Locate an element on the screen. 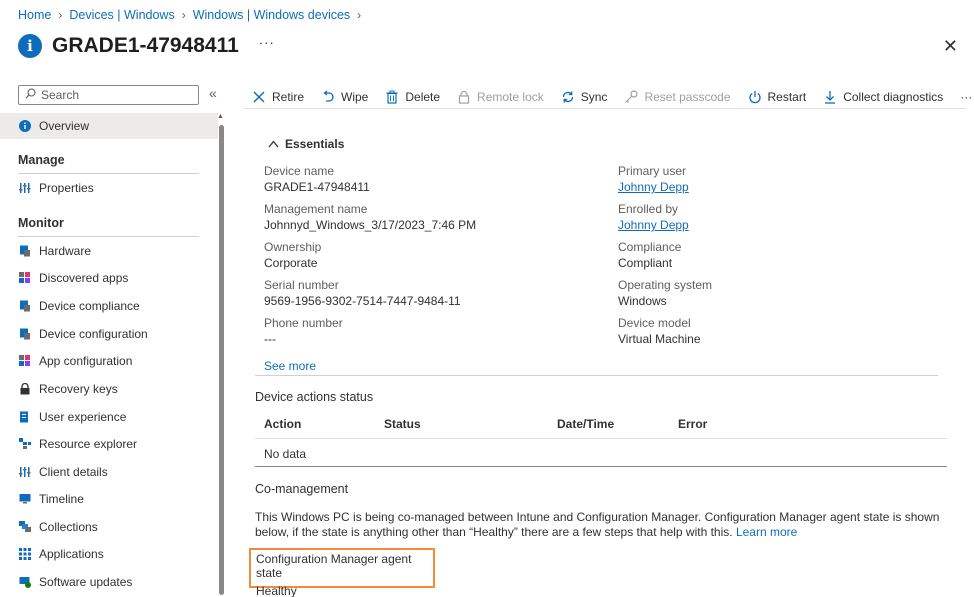 The height and width of the screenshot is (597, 974). applications-grid-icon is located at coordinates (24, 554).